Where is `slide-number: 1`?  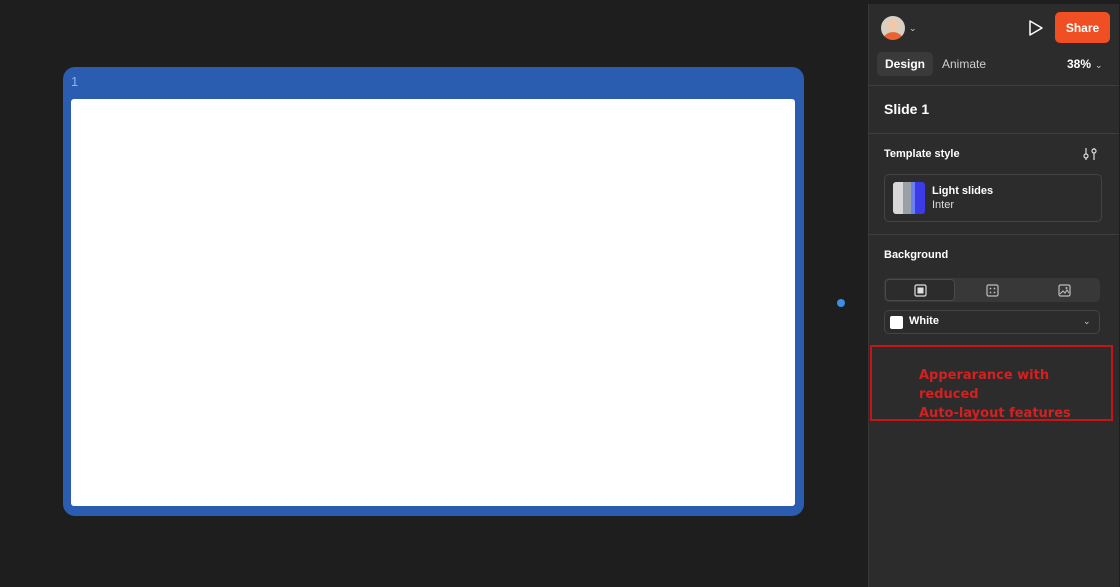
slide-number: 1 is located at coordinates (75, 81).